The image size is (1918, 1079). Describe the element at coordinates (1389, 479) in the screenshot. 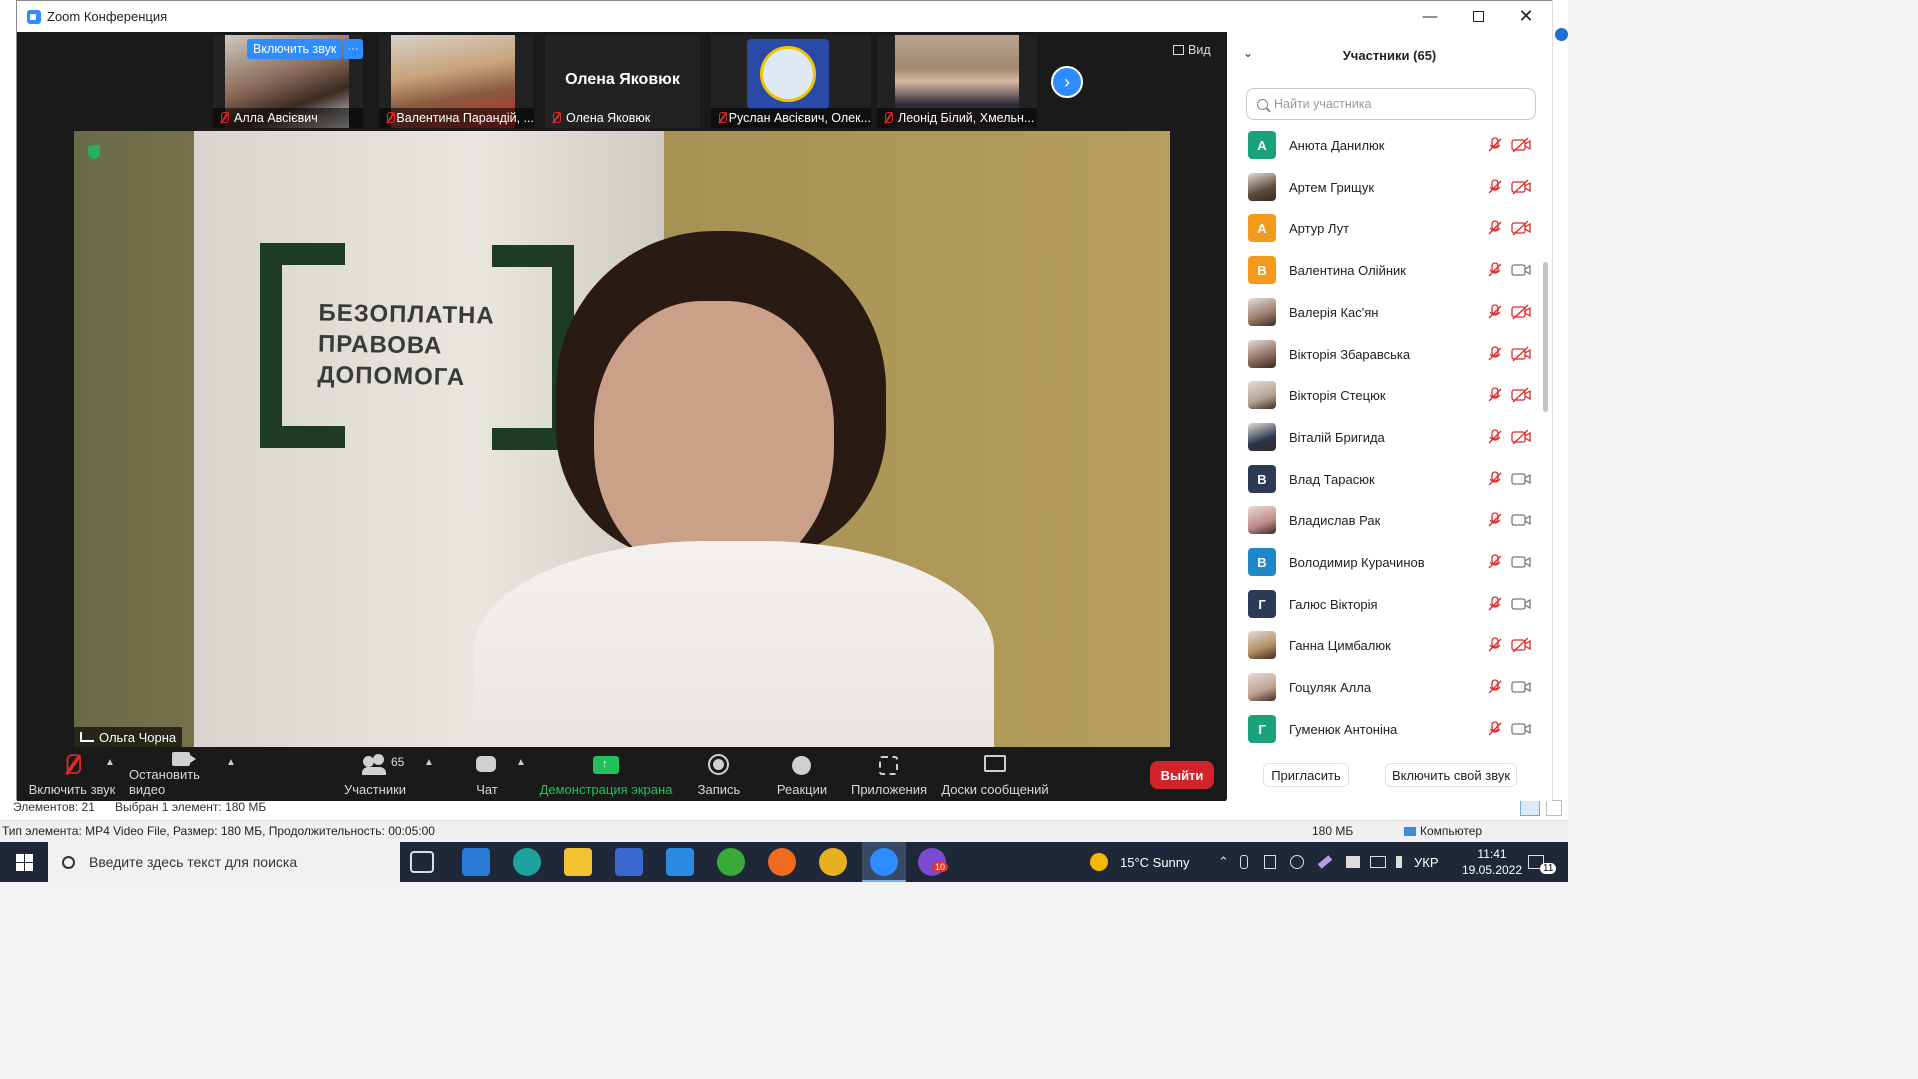

I see `participant-row: В Влад Тарасюк` at that location.